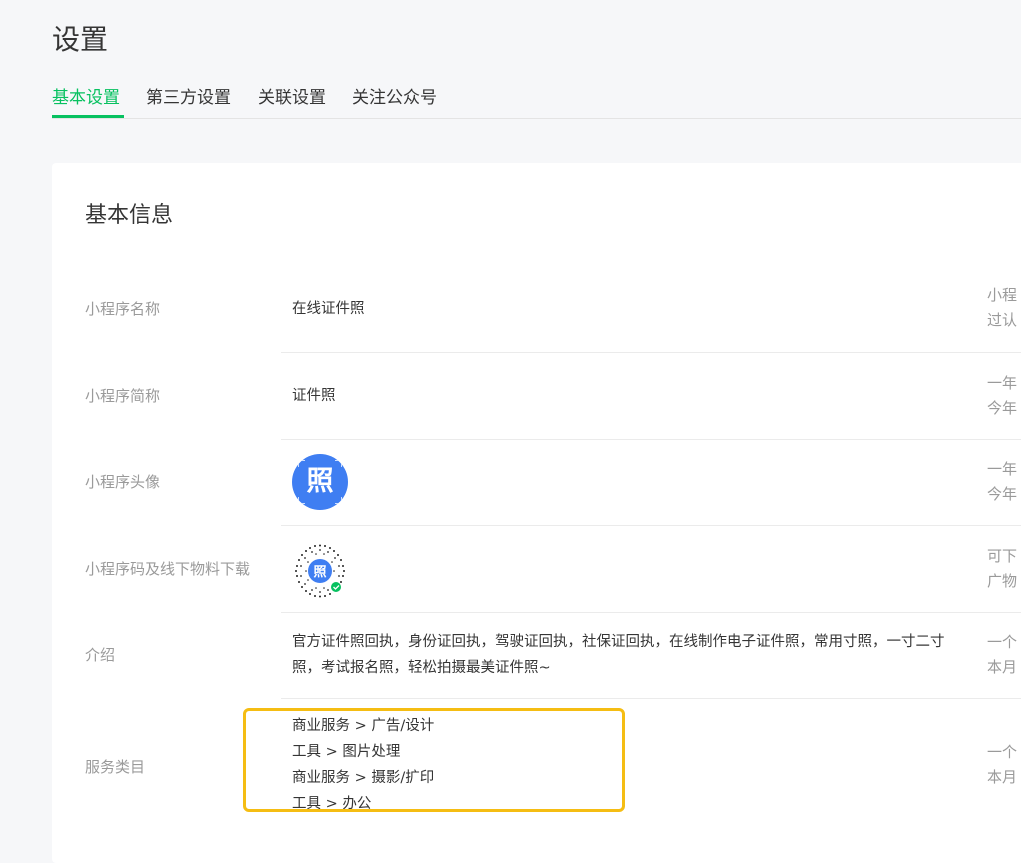 This screenshot has height=863, width=1021. I want to click on row-hint: 小程 过认, so click(1002, 307).